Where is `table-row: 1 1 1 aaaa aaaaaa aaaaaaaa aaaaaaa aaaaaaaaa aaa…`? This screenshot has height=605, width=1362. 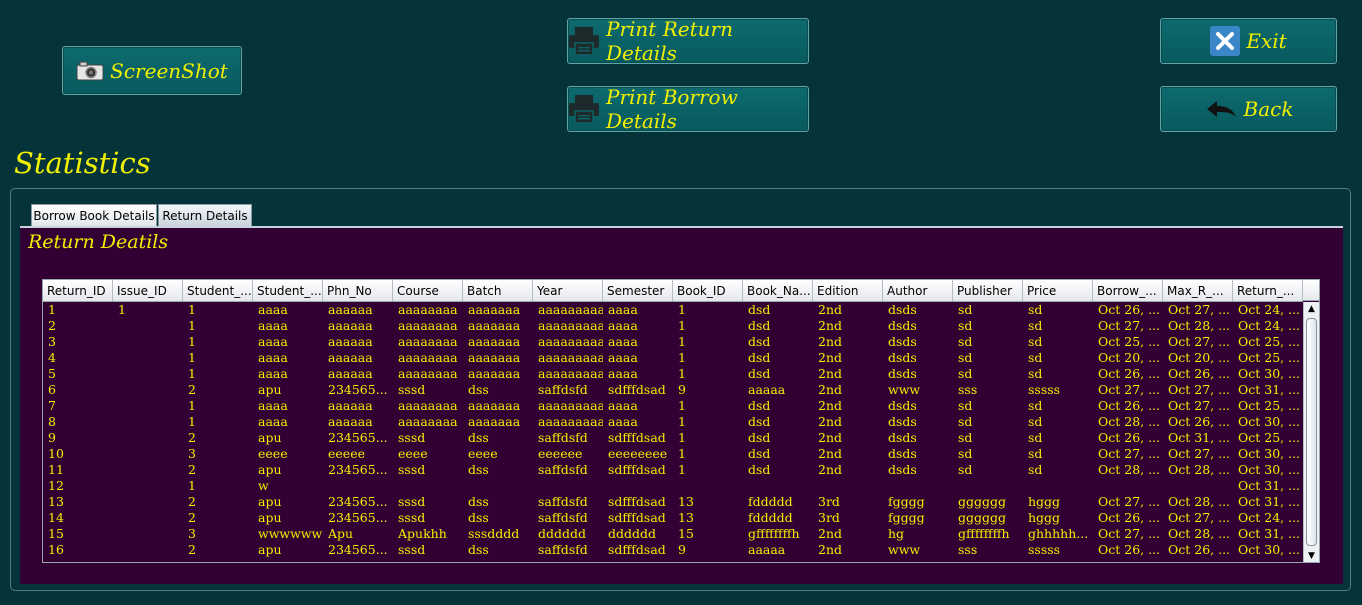 table-row: 1 1 1 aaaa aaaaaa aaaaaaaa aaaaaaa aaaaaaaaa aaa… is located at coordinates (673, 310).